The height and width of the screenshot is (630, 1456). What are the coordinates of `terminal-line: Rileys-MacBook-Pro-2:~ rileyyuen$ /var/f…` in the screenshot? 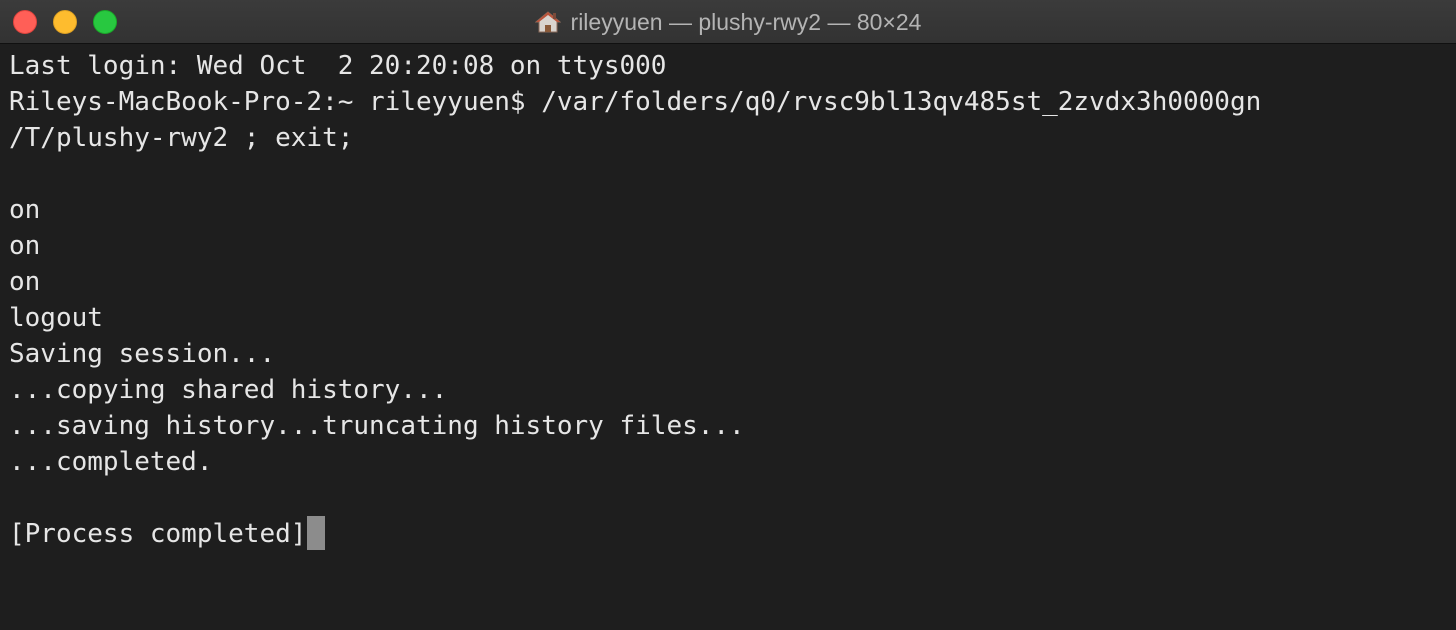 It's located at (635, 102).